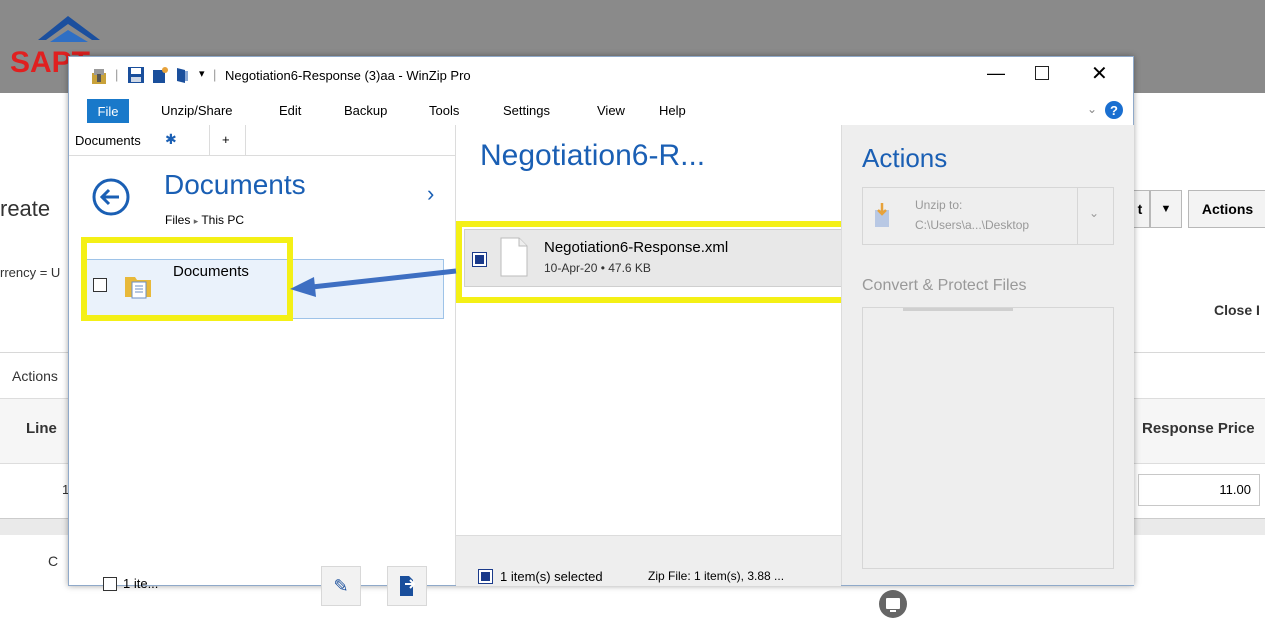  I want to click on background-close-link: Close I, so click(1237, 310).